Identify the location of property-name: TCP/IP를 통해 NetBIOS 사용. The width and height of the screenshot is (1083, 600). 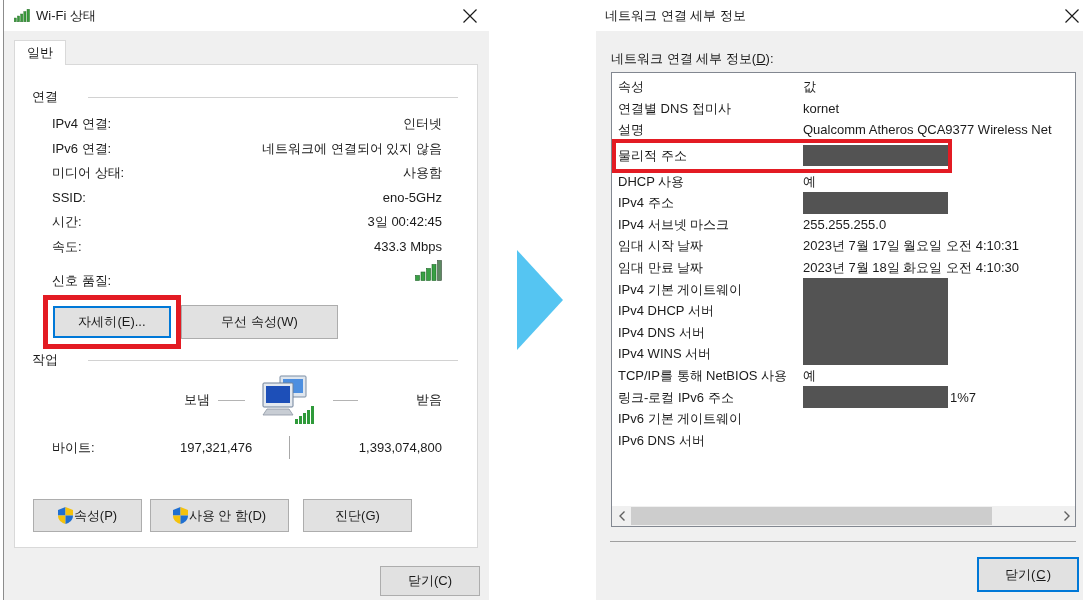
(703, 375).